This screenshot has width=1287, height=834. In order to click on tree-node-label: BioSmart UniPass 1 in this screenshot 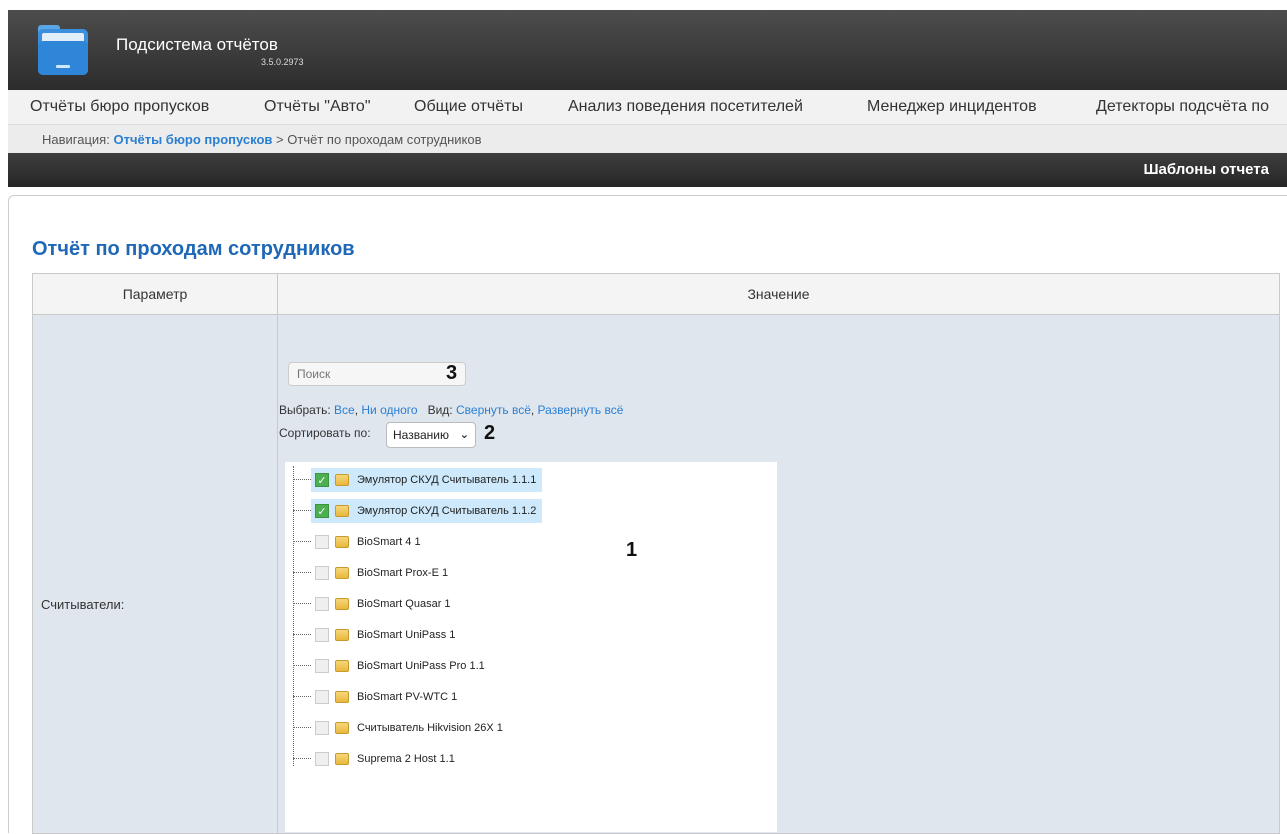, I will do `click(406, 635)`.